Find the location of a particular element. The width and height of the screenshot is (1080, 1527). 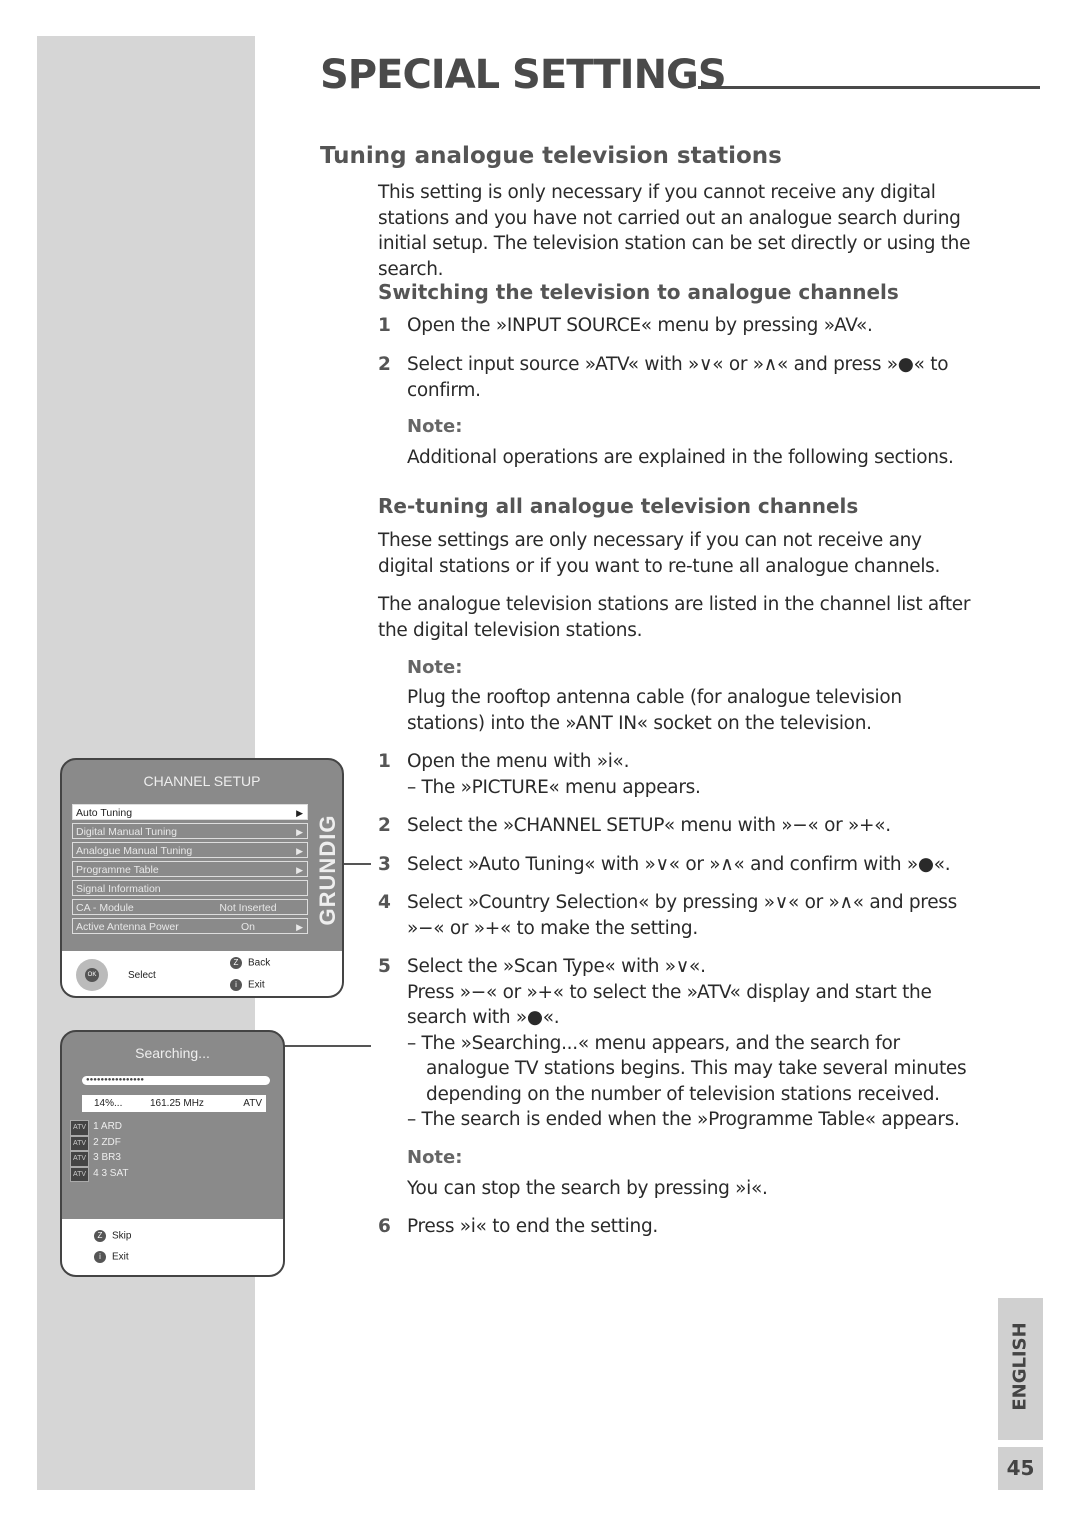

menu-item-programme-table: Programme Table ▶ is located at coordinates (190, 869).